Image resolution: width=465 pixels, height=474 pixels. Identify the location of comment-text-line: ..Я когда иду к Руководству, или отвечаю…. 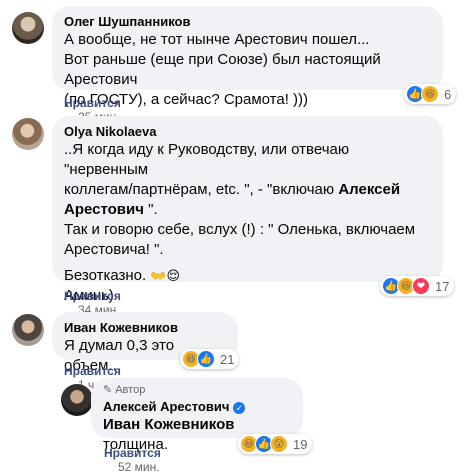
(207, 159).